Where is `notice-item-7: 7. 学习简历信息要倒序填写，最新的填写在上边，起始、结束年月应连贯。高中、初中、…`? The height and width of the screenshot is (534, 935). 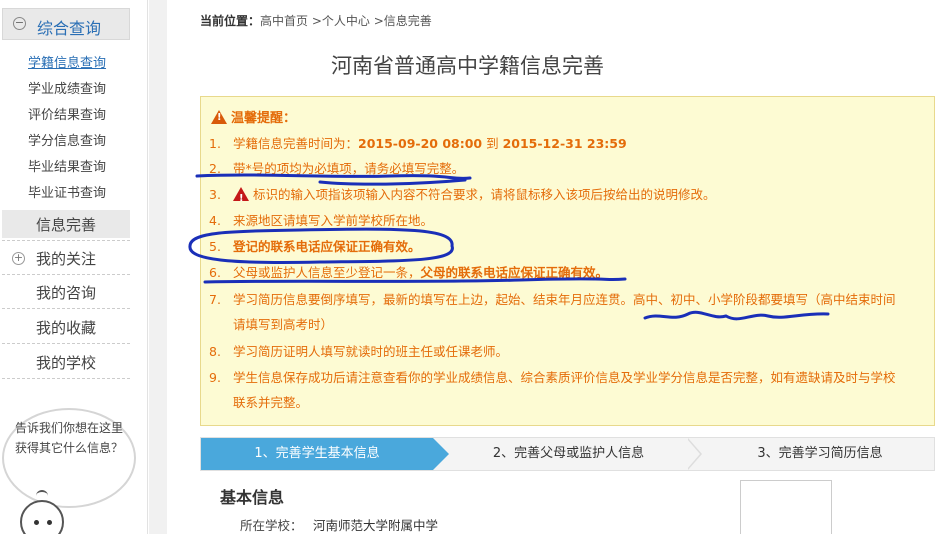 notice-item-7: 7. 学习简历信息要倒序填写，最新的填写在上边，起始、结束年月应连贯。高中、初中、… is located at coordinates (552, 300).